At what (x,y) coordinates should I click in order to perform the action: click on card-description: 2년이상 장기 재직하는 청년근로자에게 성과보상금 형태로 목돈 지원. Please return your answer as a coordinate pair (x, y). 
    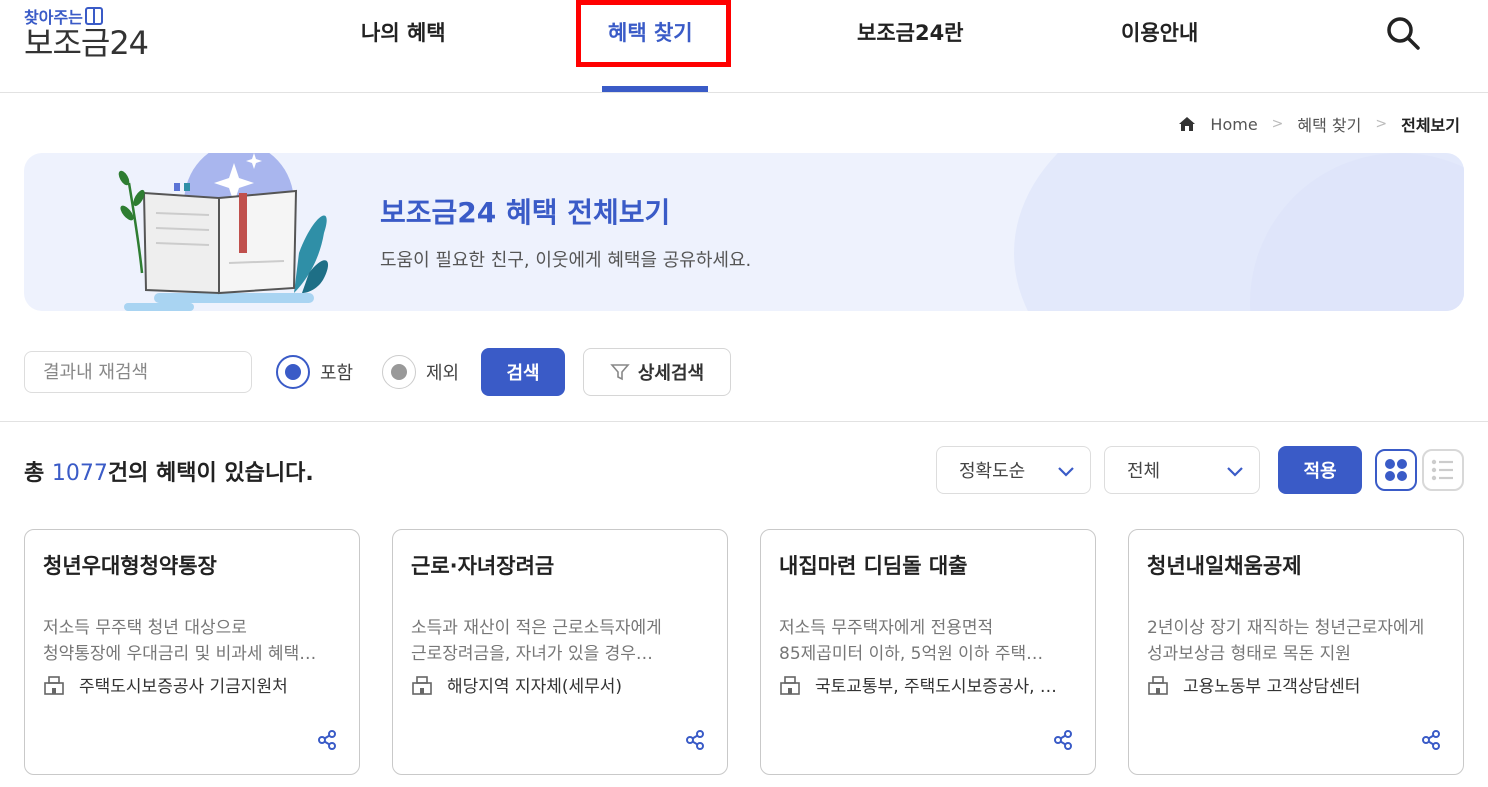
    Looking at the image, I should click on (1297, 641).